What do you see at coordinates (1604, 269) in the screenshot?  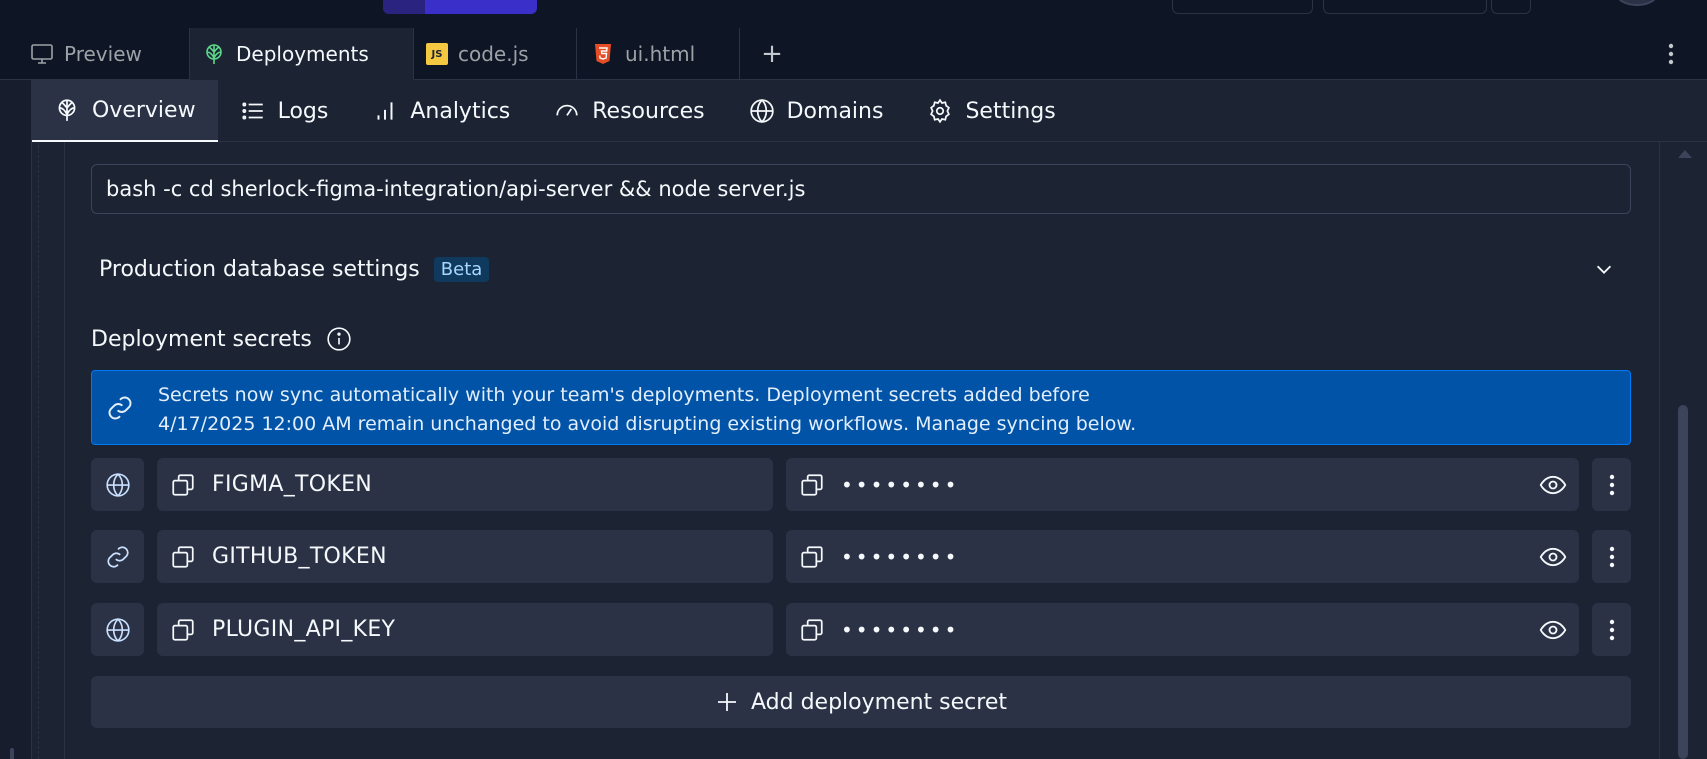 I see `chevron-down-icon` at bounding box center [1604, 269].